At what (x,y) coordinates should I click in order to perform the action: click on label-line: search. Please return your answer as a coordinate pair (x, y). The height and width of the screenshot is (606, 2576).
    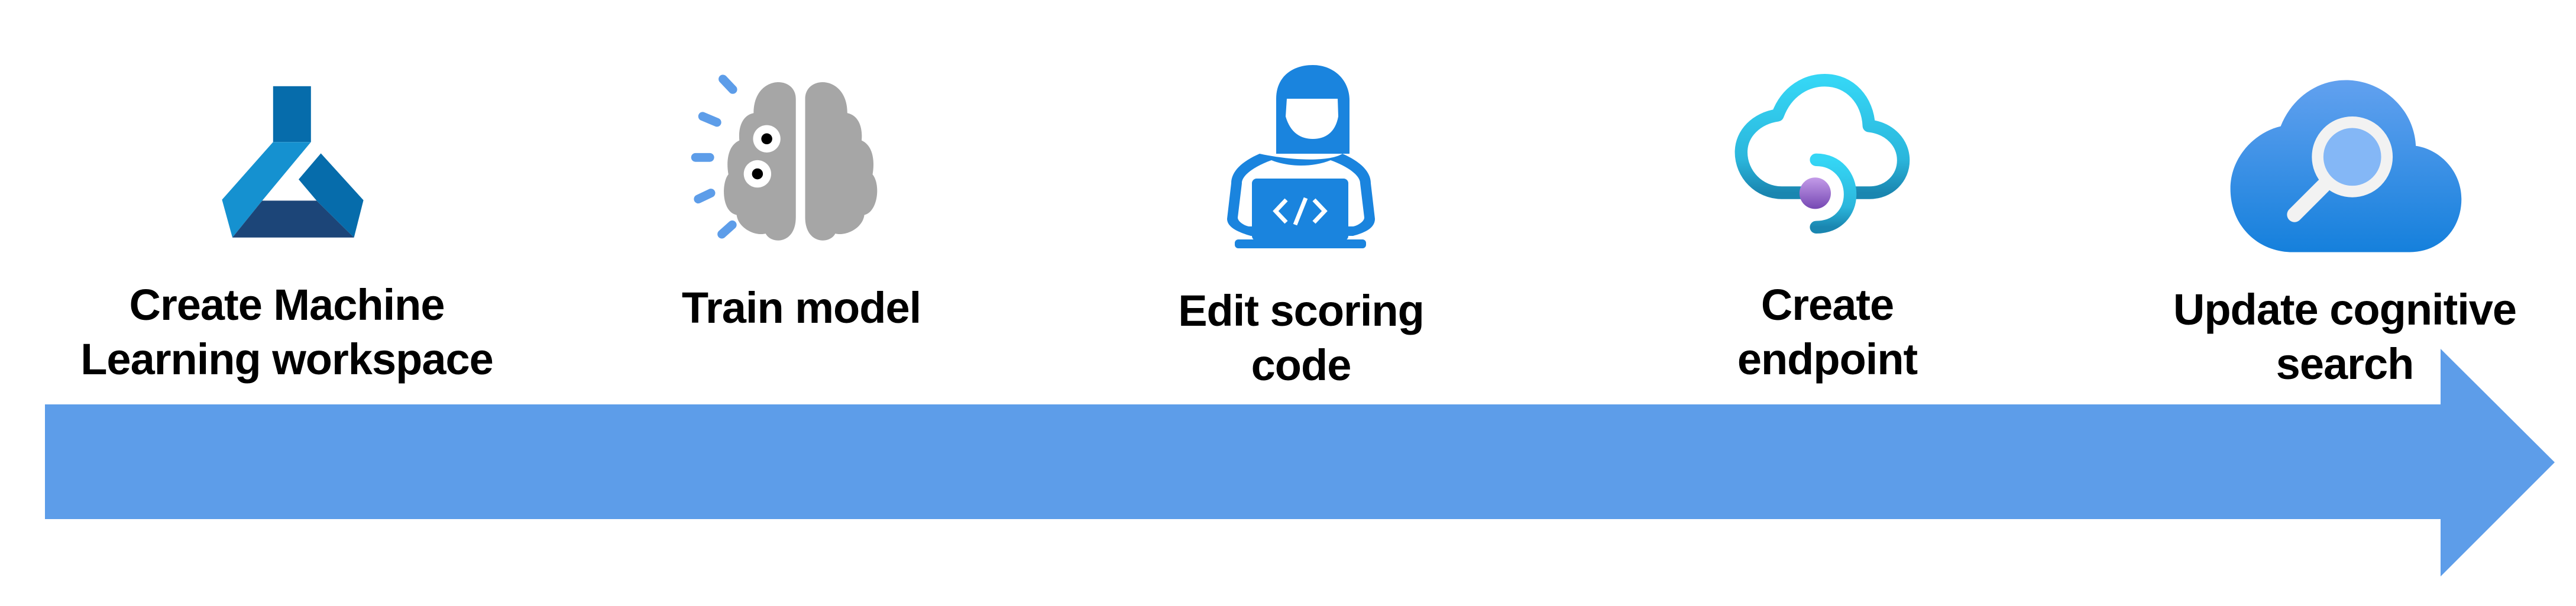
    Looking at the image, I should click on (2346, 363).